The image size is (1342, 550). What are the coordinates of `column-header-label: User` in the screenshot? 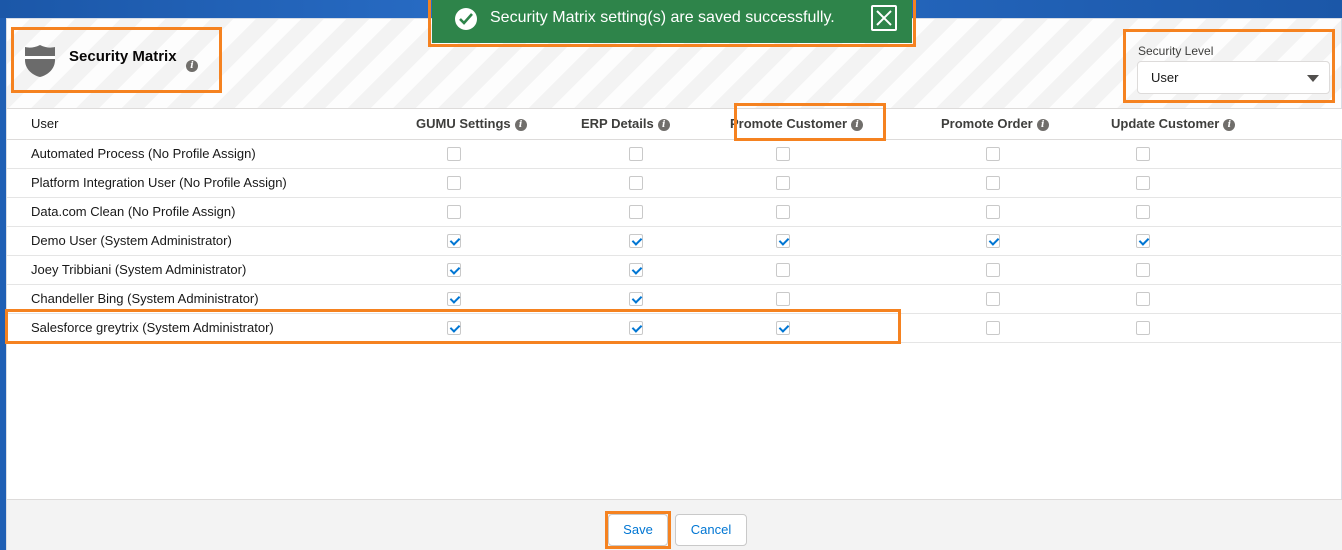 It's located at (45, 124).